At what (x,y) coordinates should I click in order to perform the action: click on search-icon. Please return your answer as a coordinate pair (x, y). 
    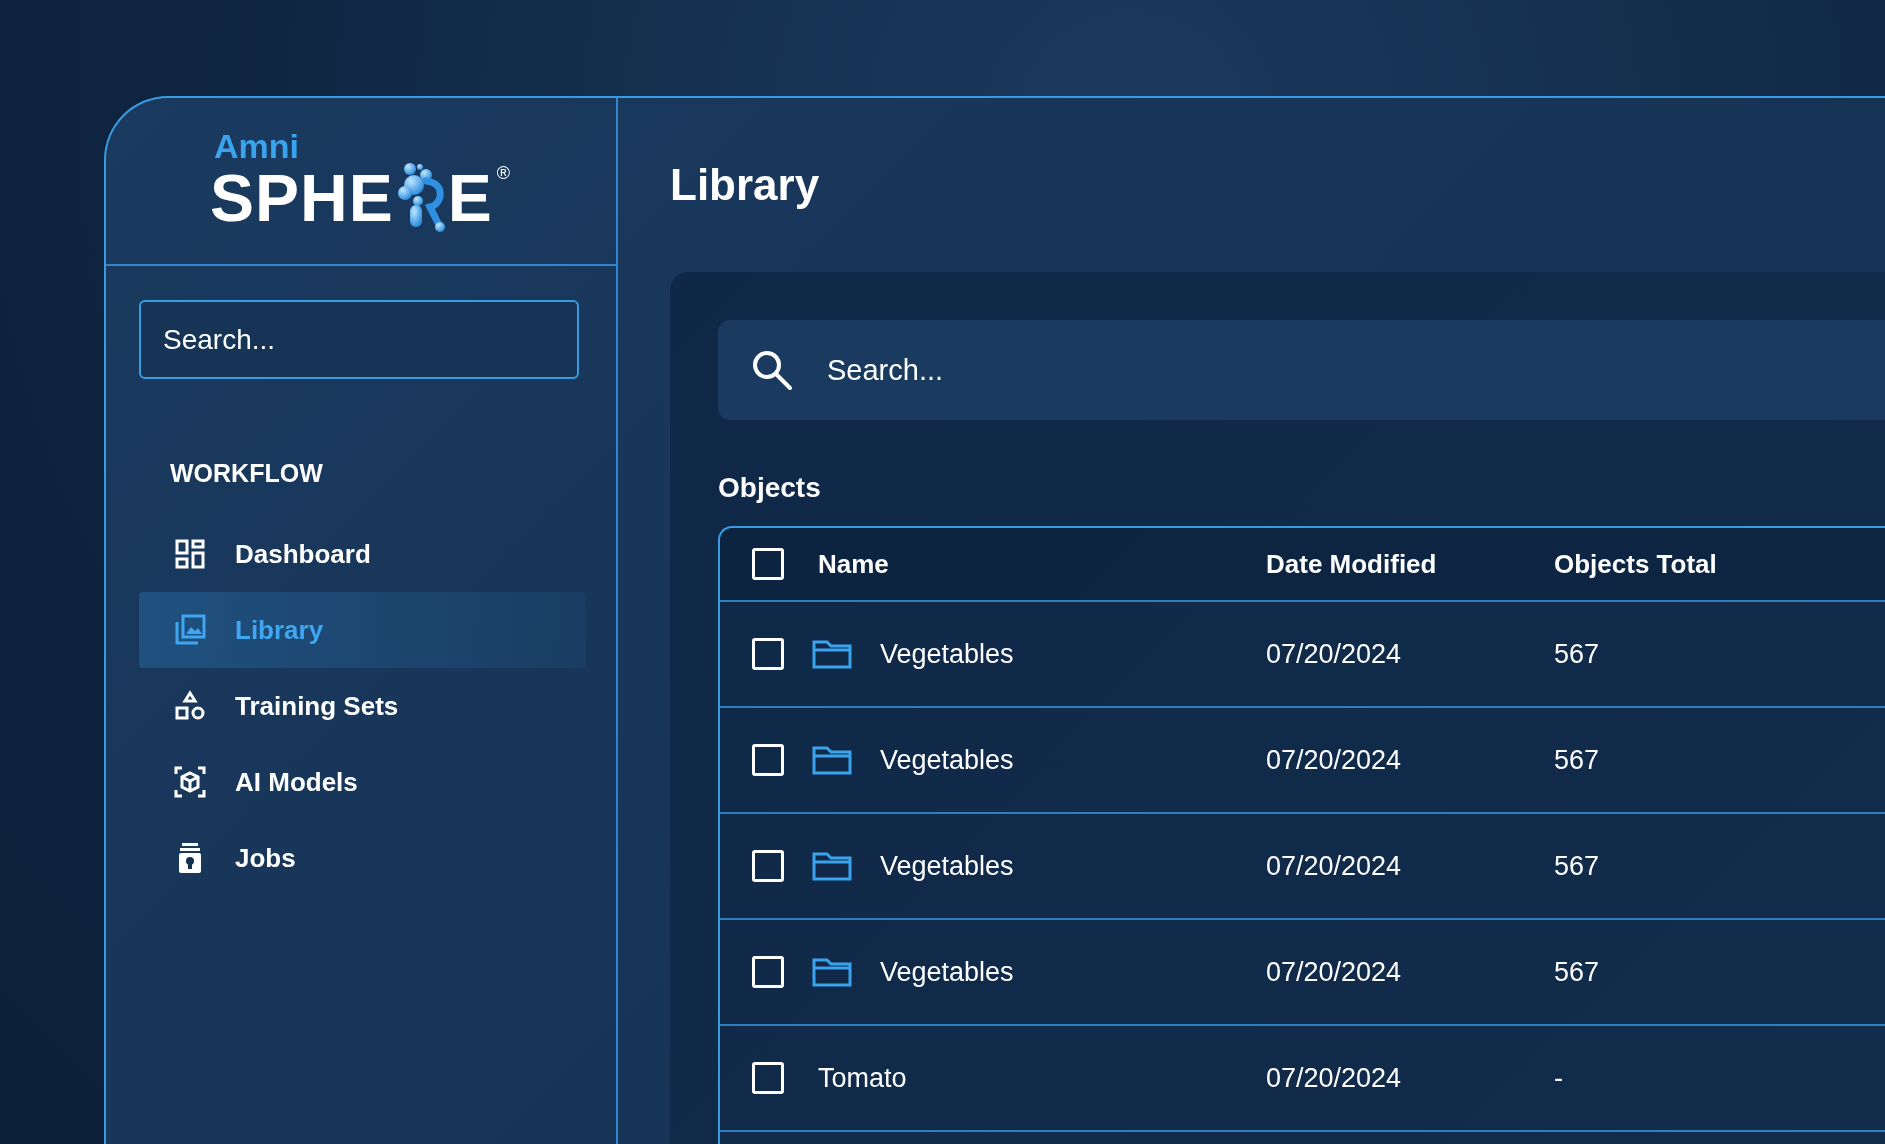
    Looking at the image, I should click on (772, 370).